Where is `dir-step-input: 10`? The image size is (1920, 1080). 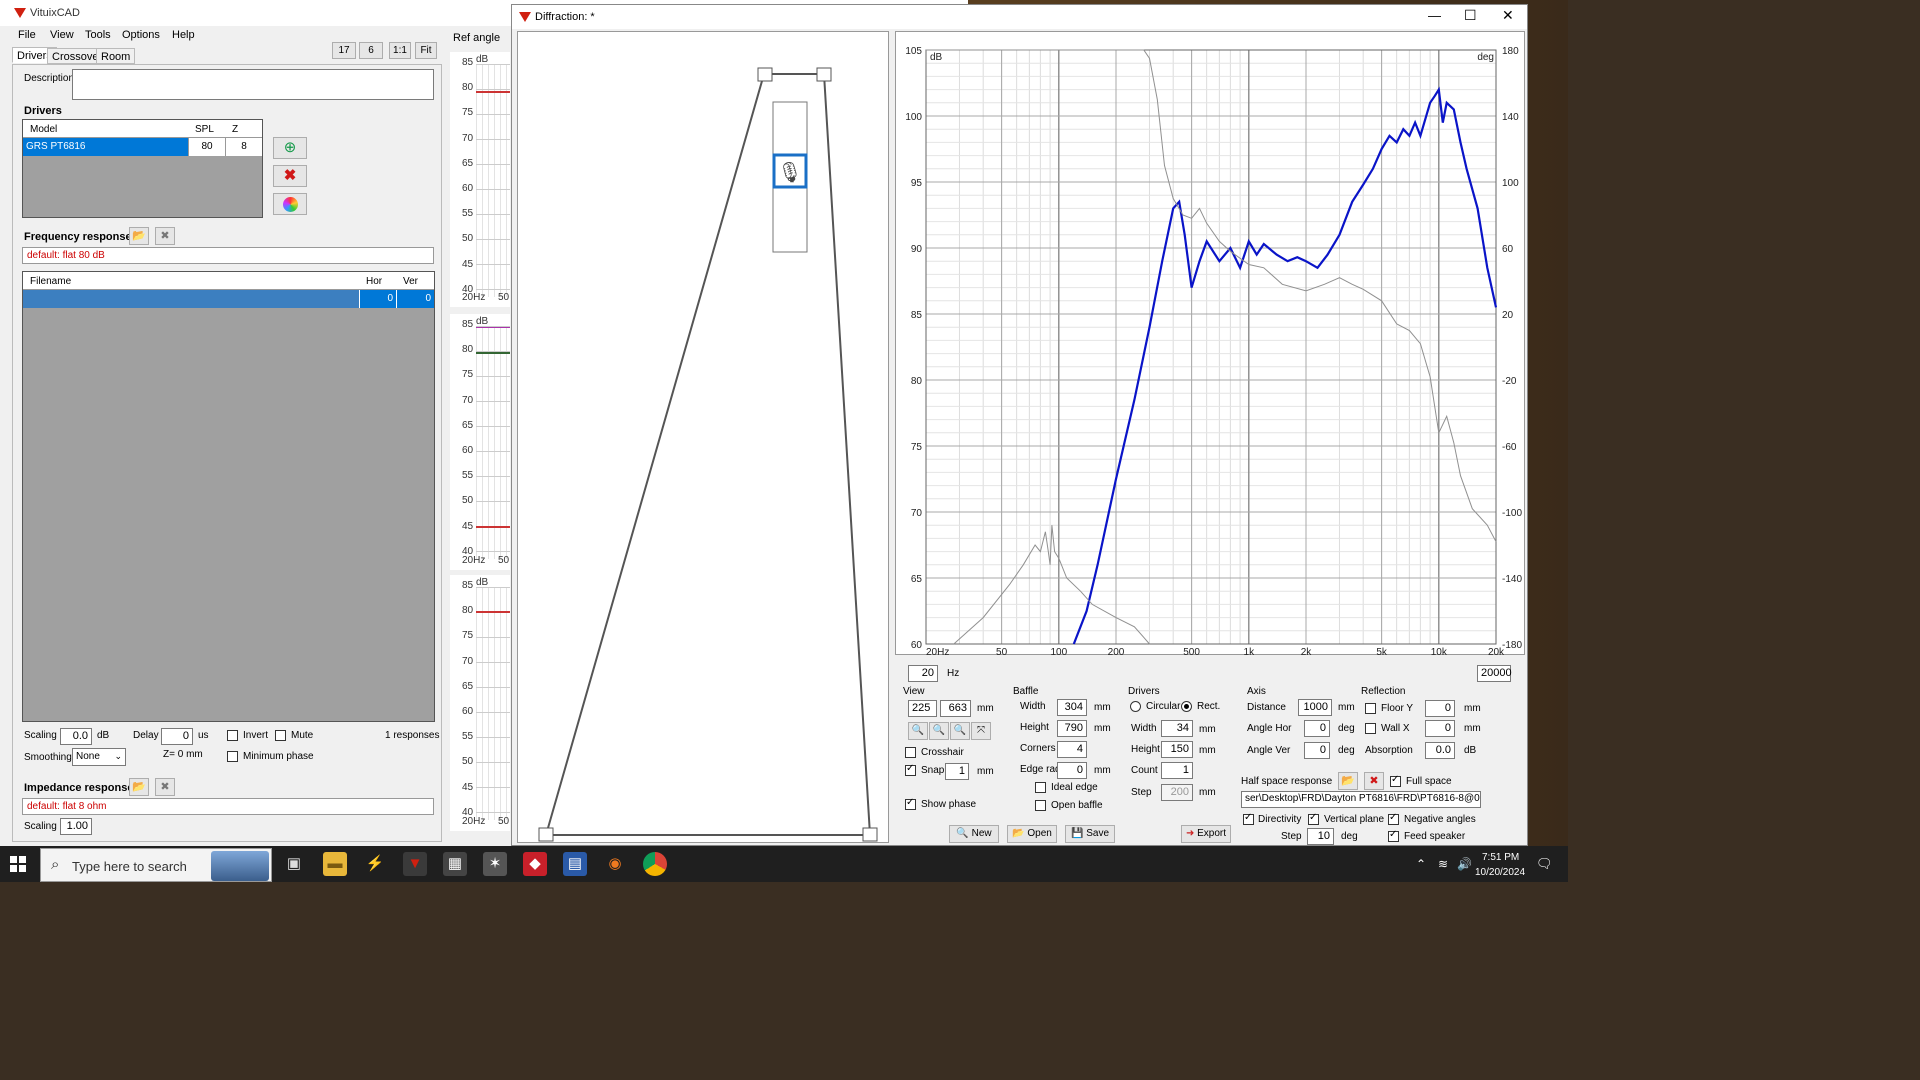
dir-step-input: 10 is located at coordinates (1320, 836).